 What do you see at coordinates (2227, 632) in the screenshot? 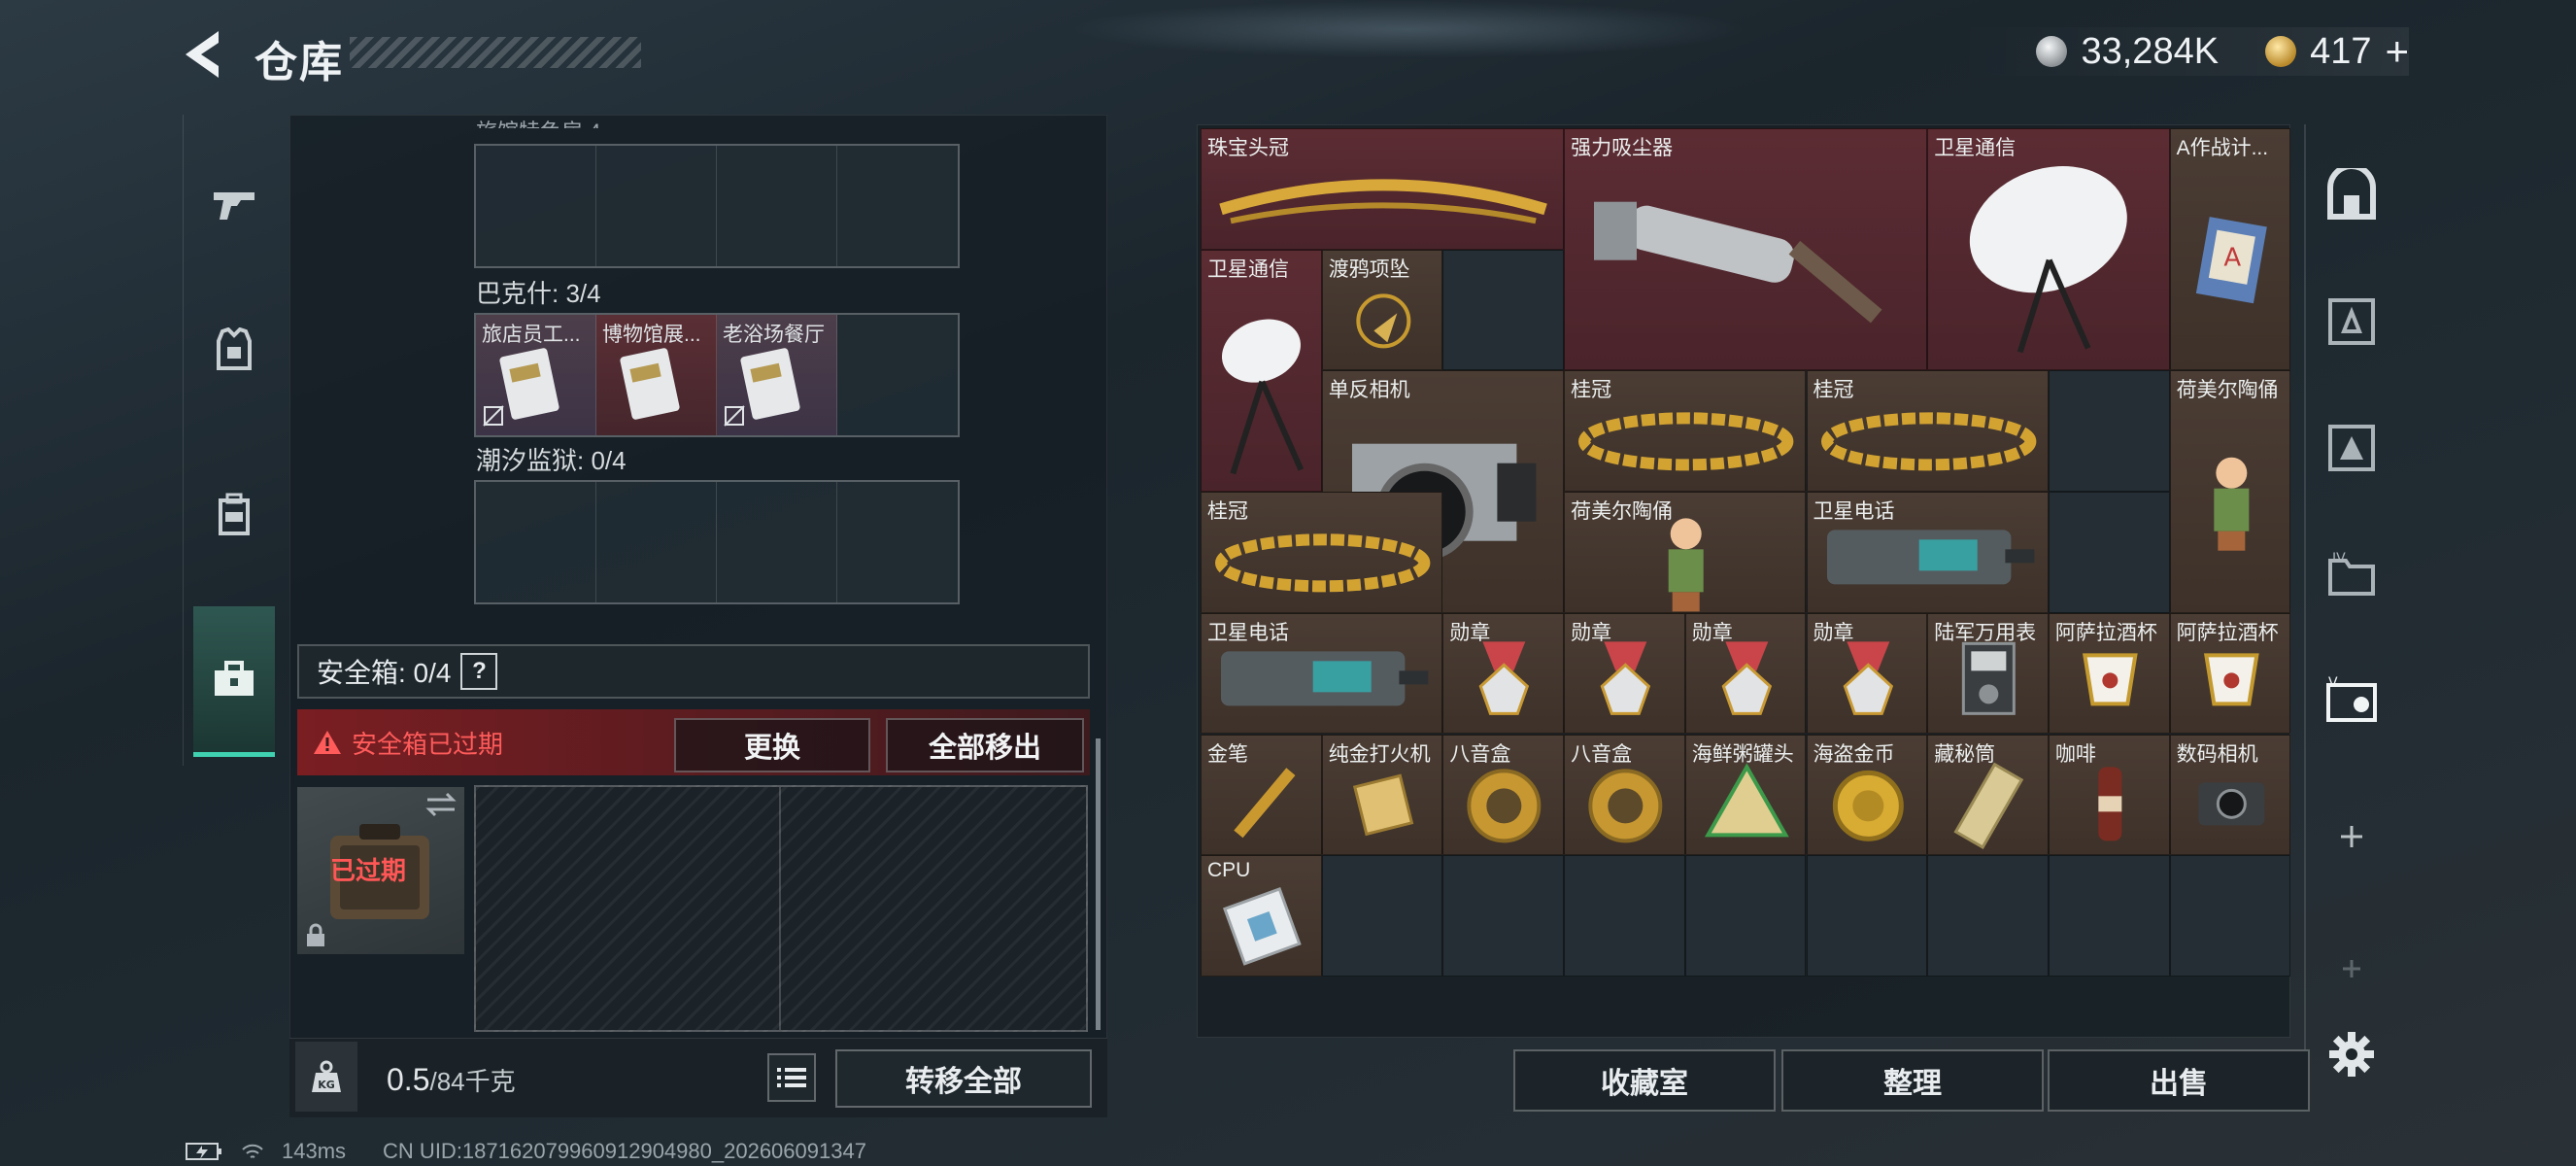
I see `item-name: 阿萨拉酒杯` at bounding box center [2227, 632].